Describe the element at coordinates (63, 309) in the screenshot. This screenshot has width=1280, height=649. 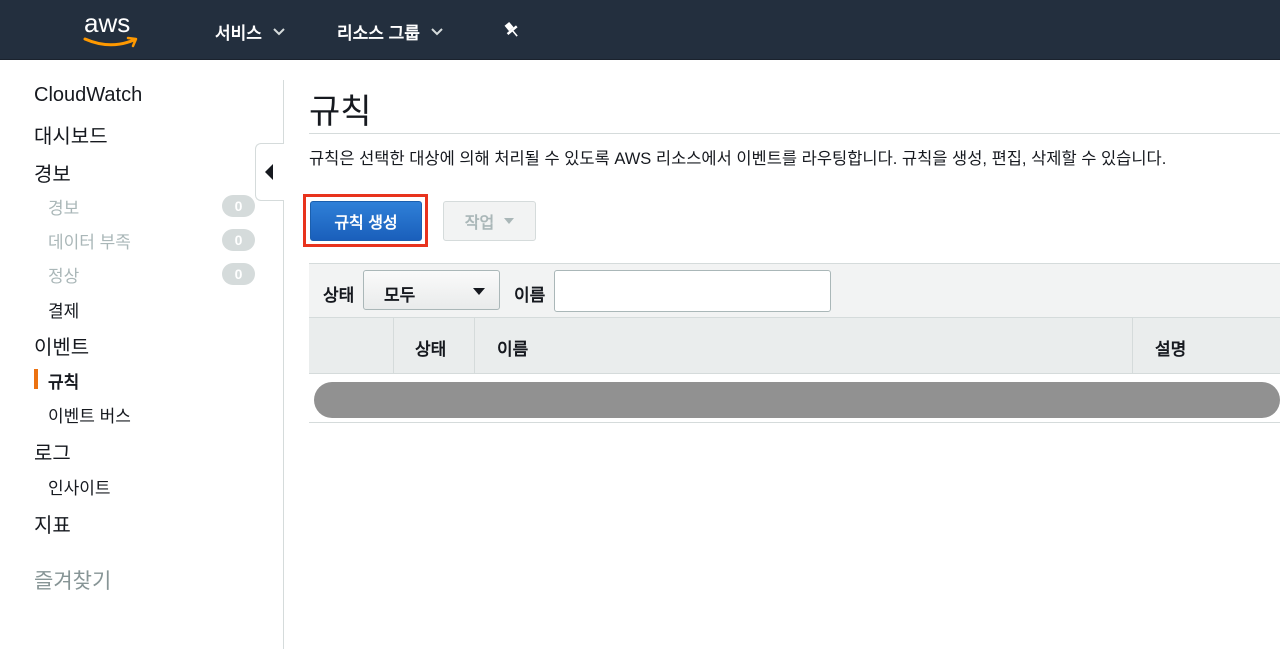
I see `sidebar-item-billing: 결제` at that location.